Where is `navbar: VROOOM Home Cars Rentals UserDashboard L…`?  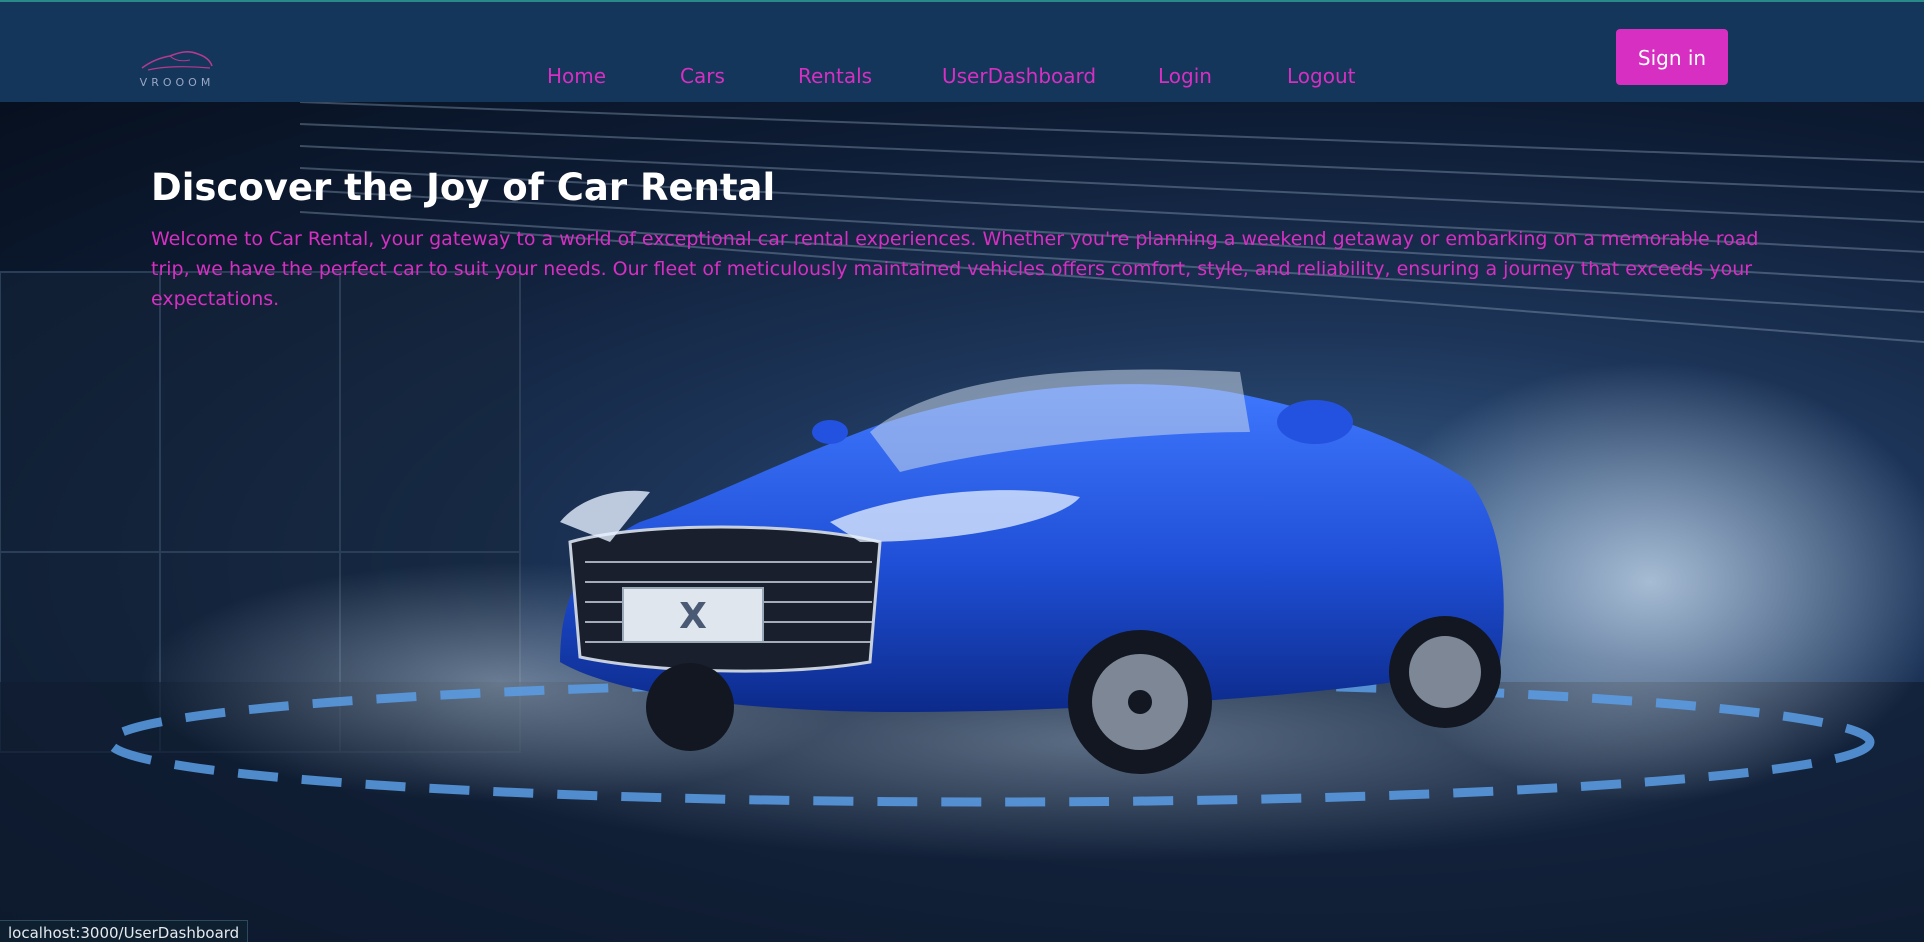 navbar: VROOOM Home Cars Rentals UserDashboard L… is located at coordinates (962, 52).